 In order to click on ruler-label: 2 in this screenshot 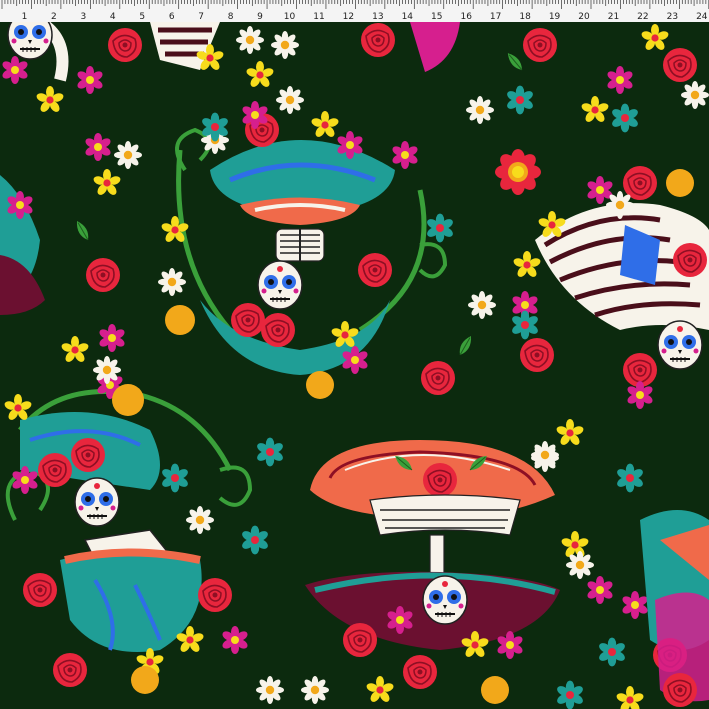, I will do `click(54, 17)`.